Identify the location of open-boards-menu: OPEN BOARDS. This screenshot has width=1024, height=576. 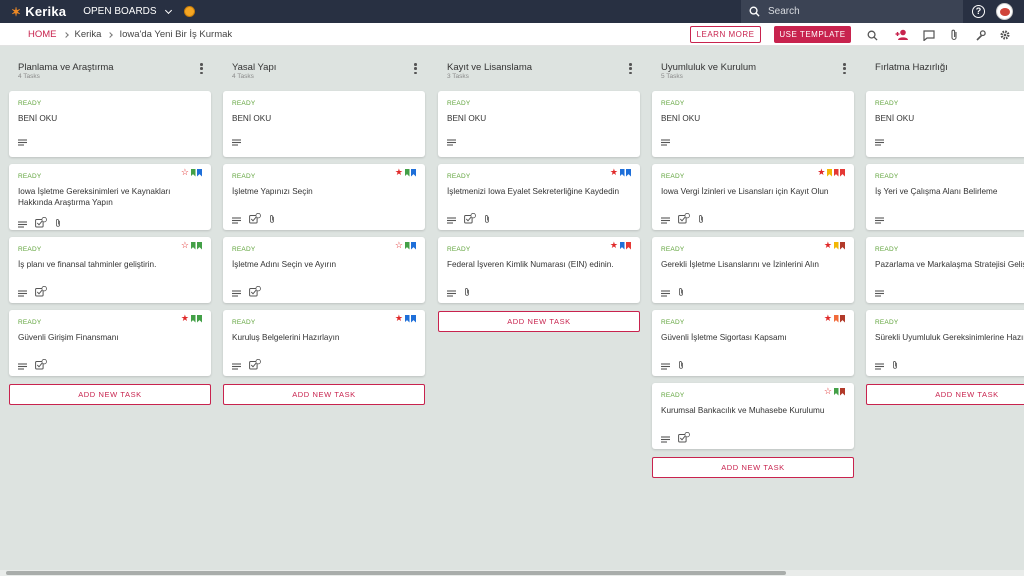
(127, 11).